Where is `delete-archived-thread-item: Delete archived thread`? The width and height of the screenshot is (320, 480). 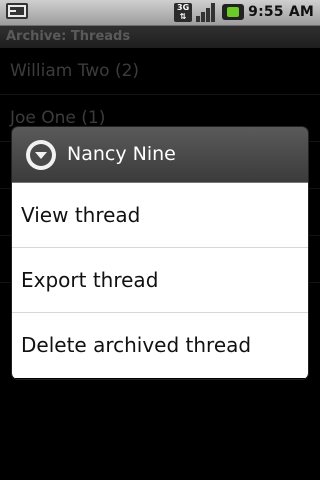 delete-archived-thread-item: Delete archived thread is located at coordinates (160, 345).